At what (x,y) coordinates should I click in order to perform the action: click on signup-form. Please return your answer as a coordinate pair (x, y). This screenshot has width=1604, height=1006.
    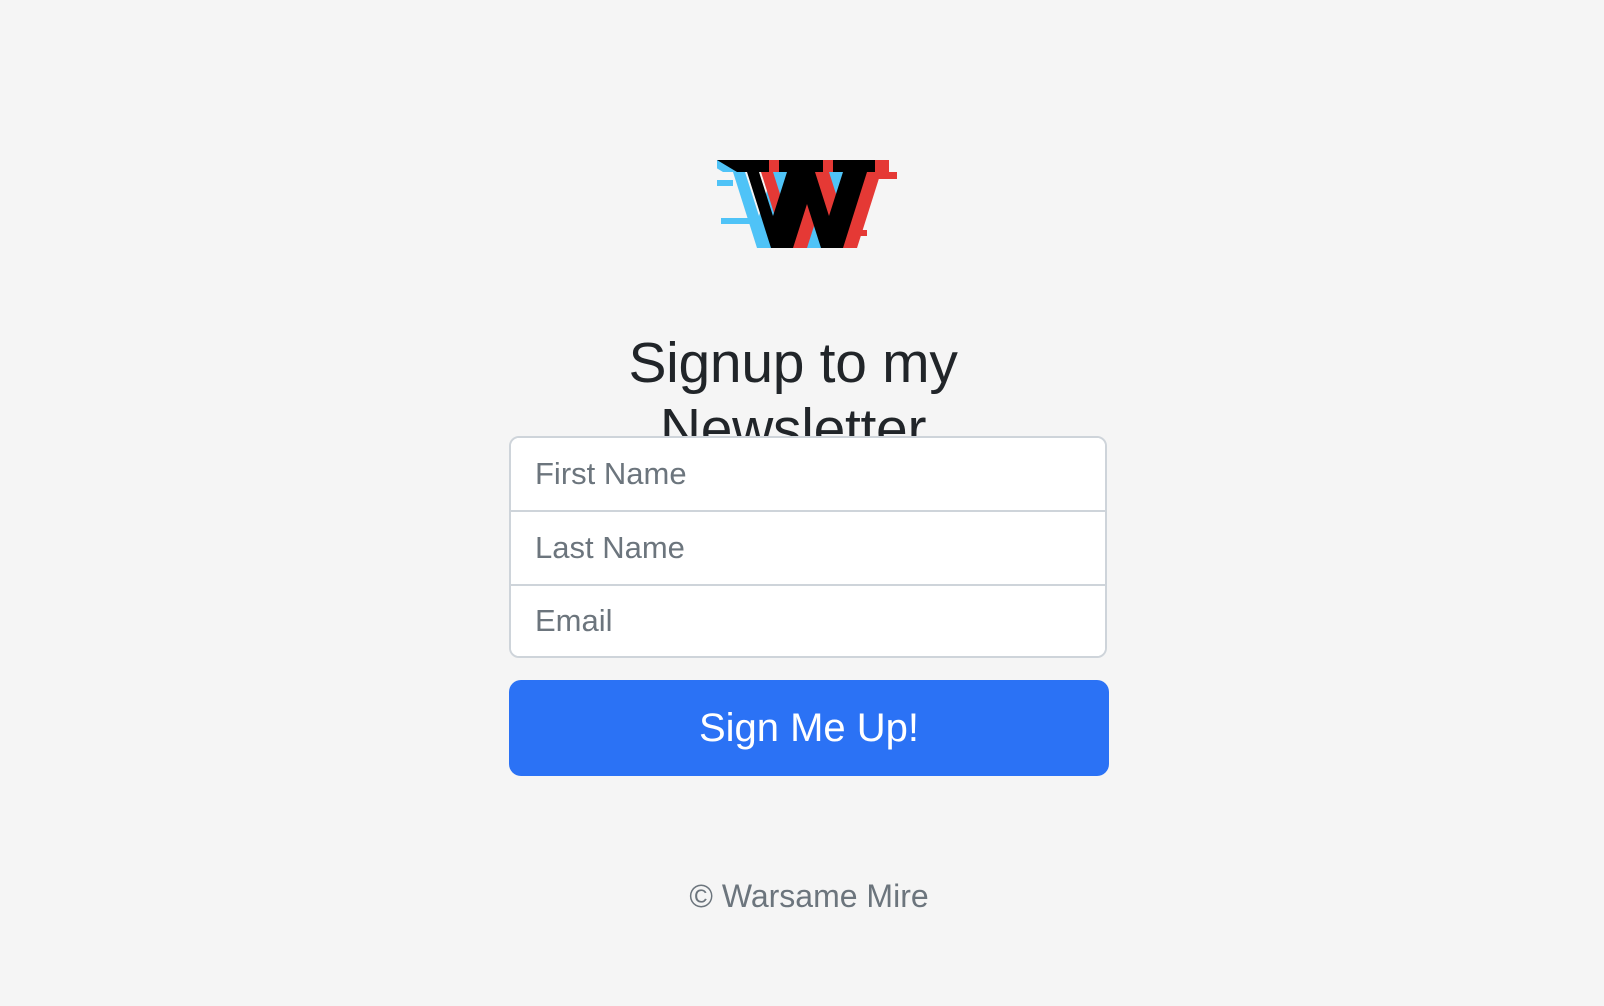
    Looking at the image, I should click on (808, 547).